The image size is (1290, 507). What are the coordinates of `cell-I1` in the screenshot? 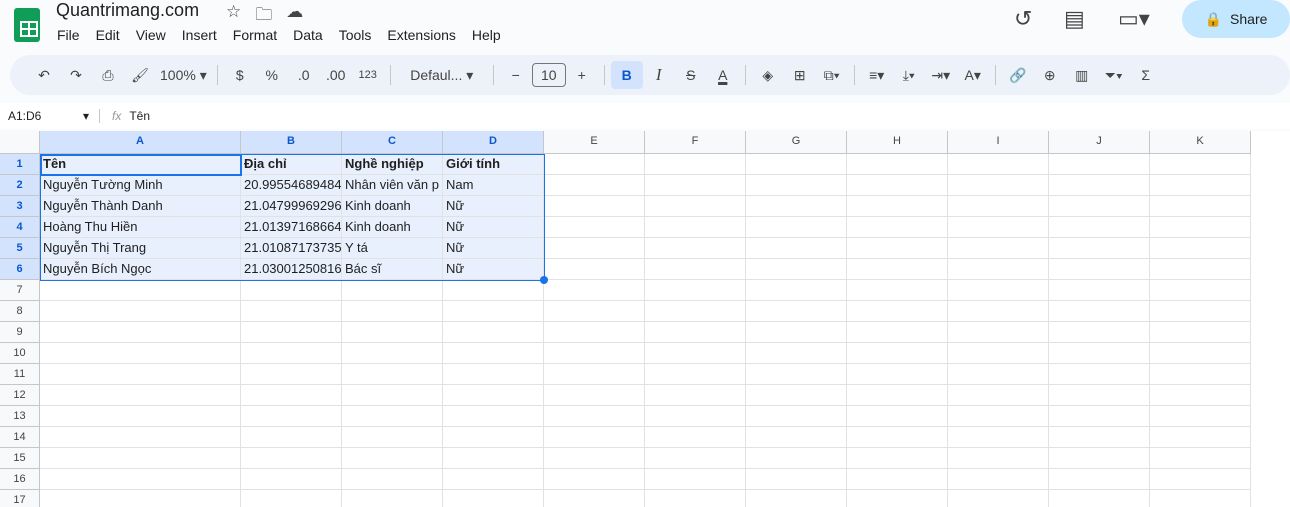 It's located at (998, 164).